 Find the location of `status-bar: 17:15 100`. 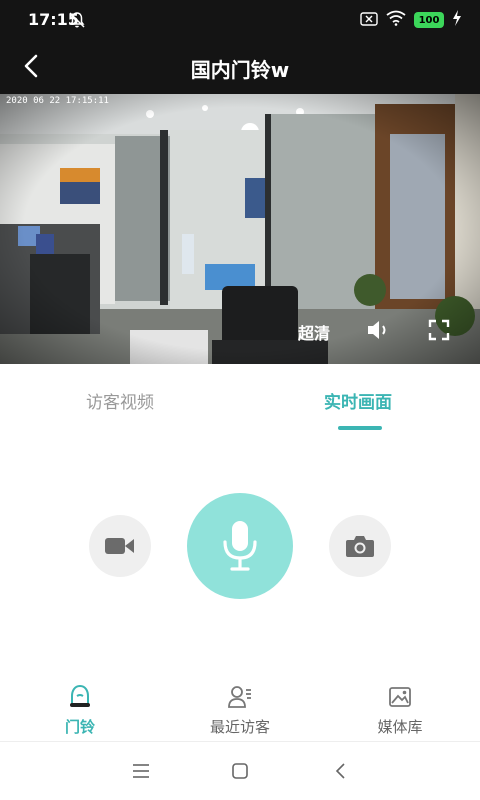

status-bar: 17:15 100 is located at coordinates (240, 20).